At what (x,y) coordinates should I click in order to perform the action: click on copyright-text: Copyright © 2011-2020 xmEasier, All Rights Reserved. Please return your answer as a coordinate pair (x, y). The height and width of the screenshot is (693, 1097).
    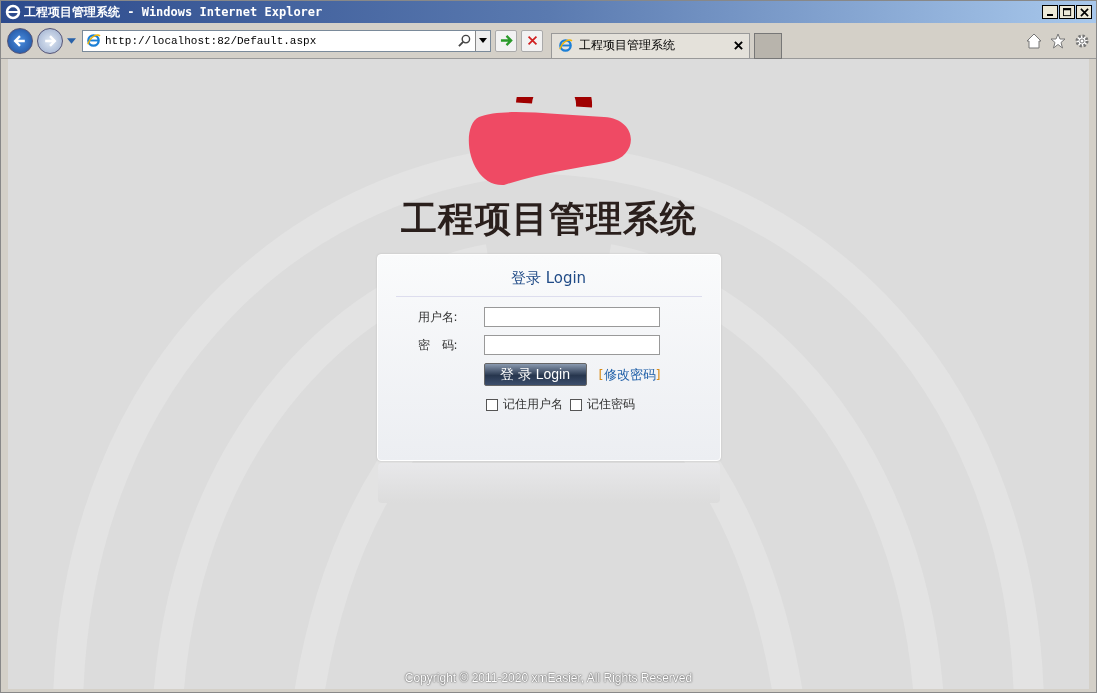
    Looking at the image, I should click on (548, 679).